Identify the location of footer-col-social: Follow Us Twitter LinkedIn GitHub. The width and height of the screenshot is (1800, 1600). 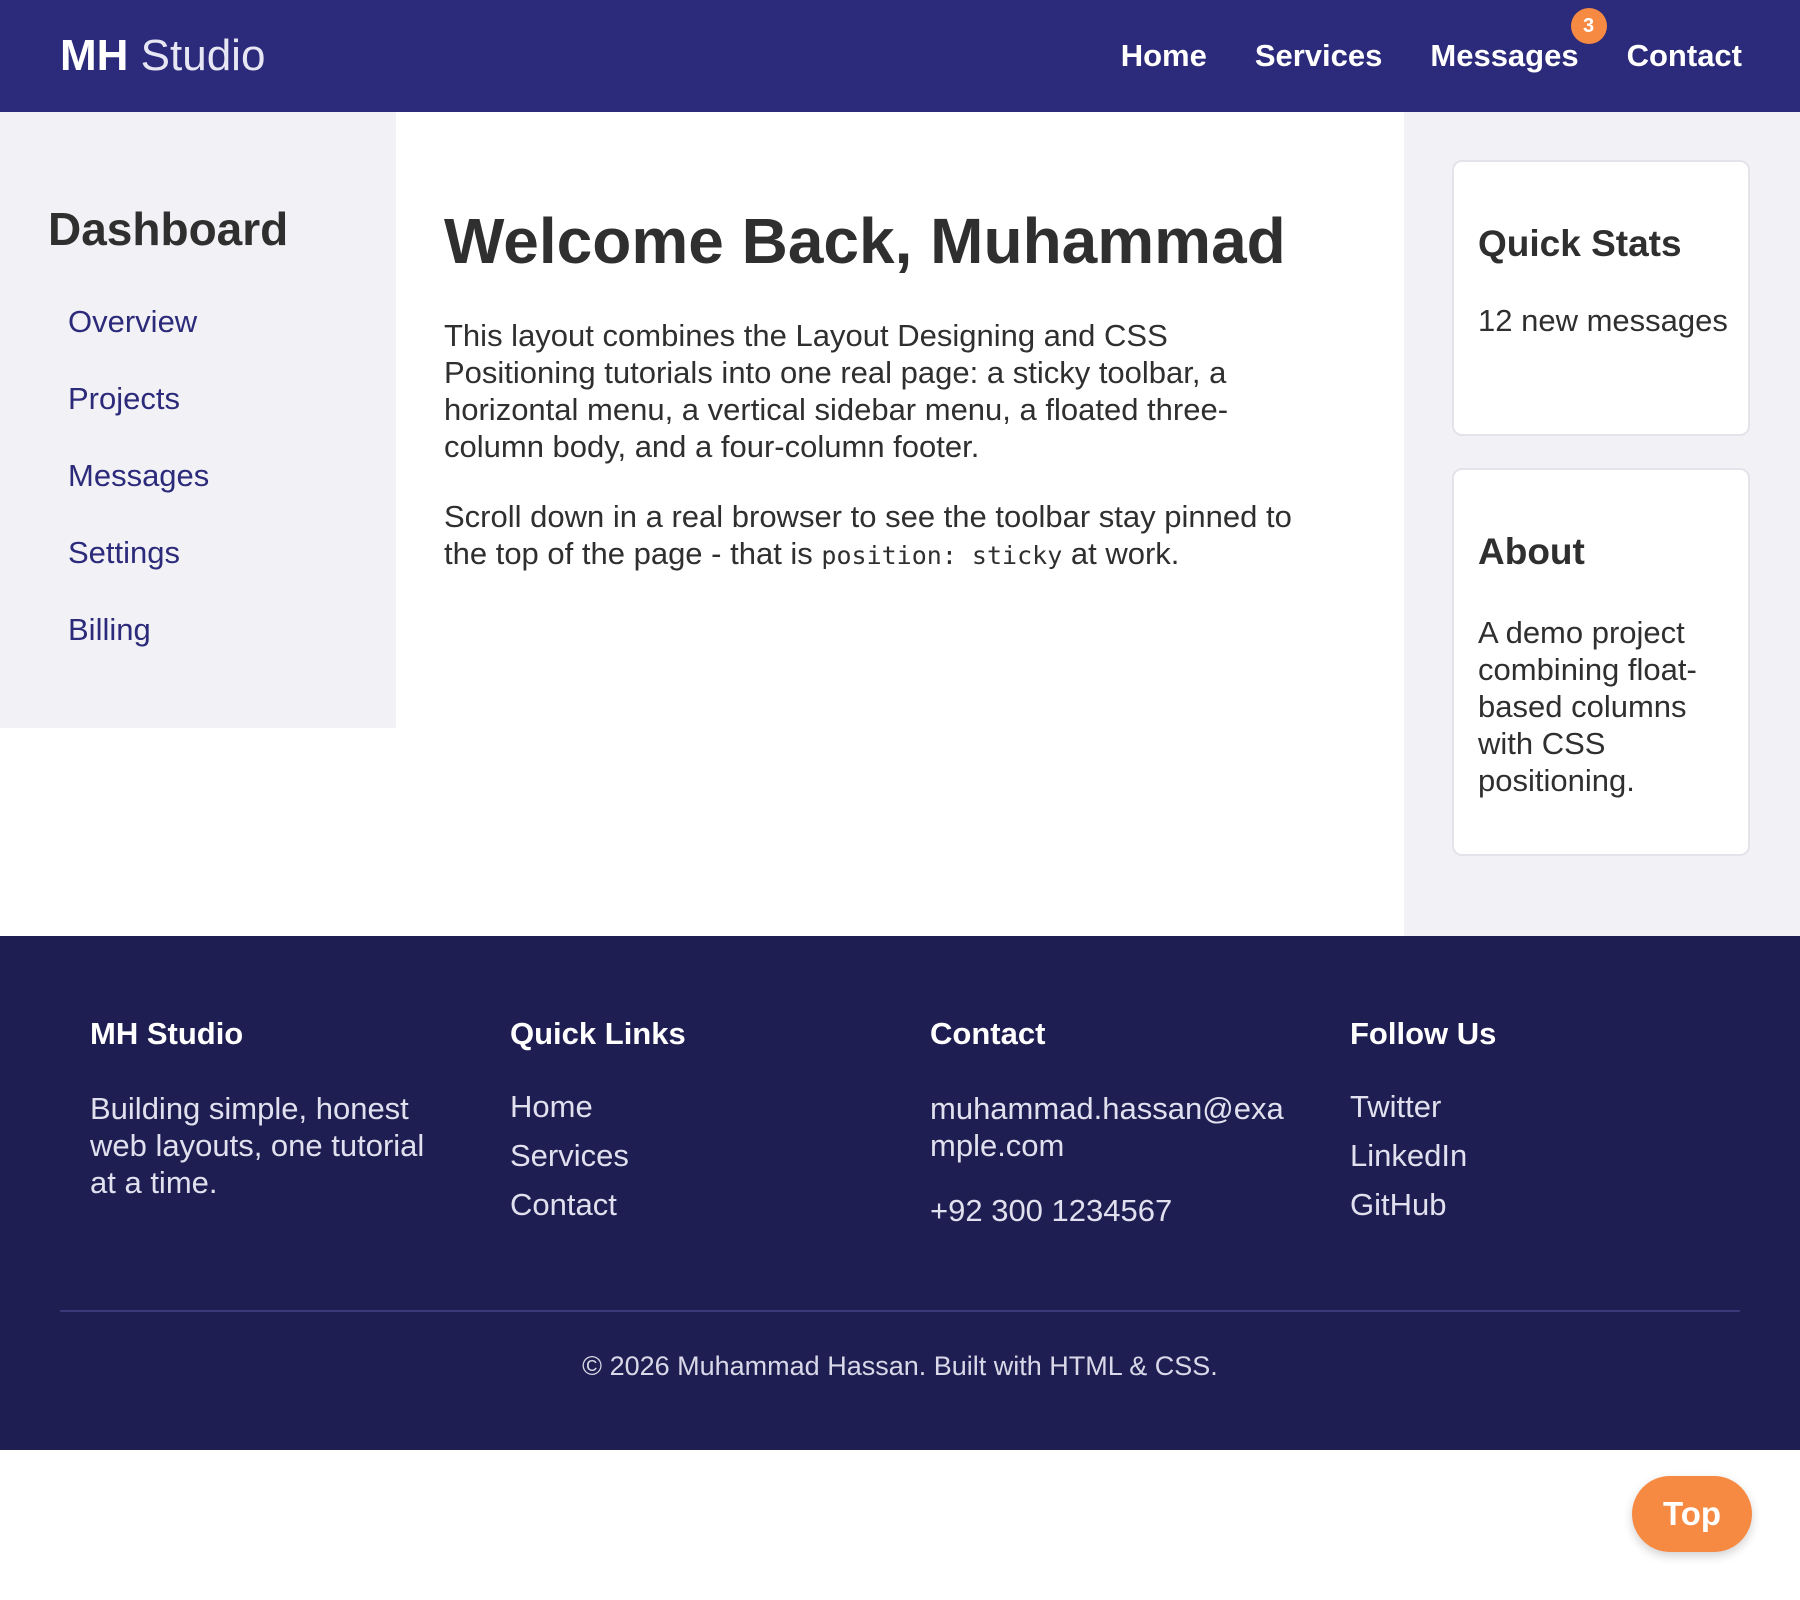
(1530, 1121).